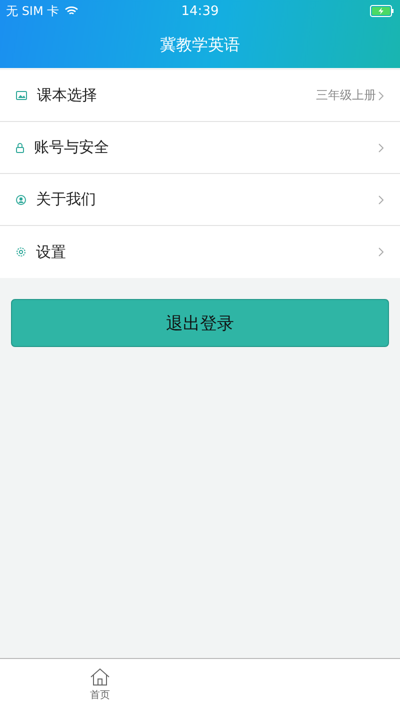 This screenshot has width=400, height=711. Describe the element at coordinates (200, 323) in the screenshot. I see `logout-button: 退出登录` at that location.